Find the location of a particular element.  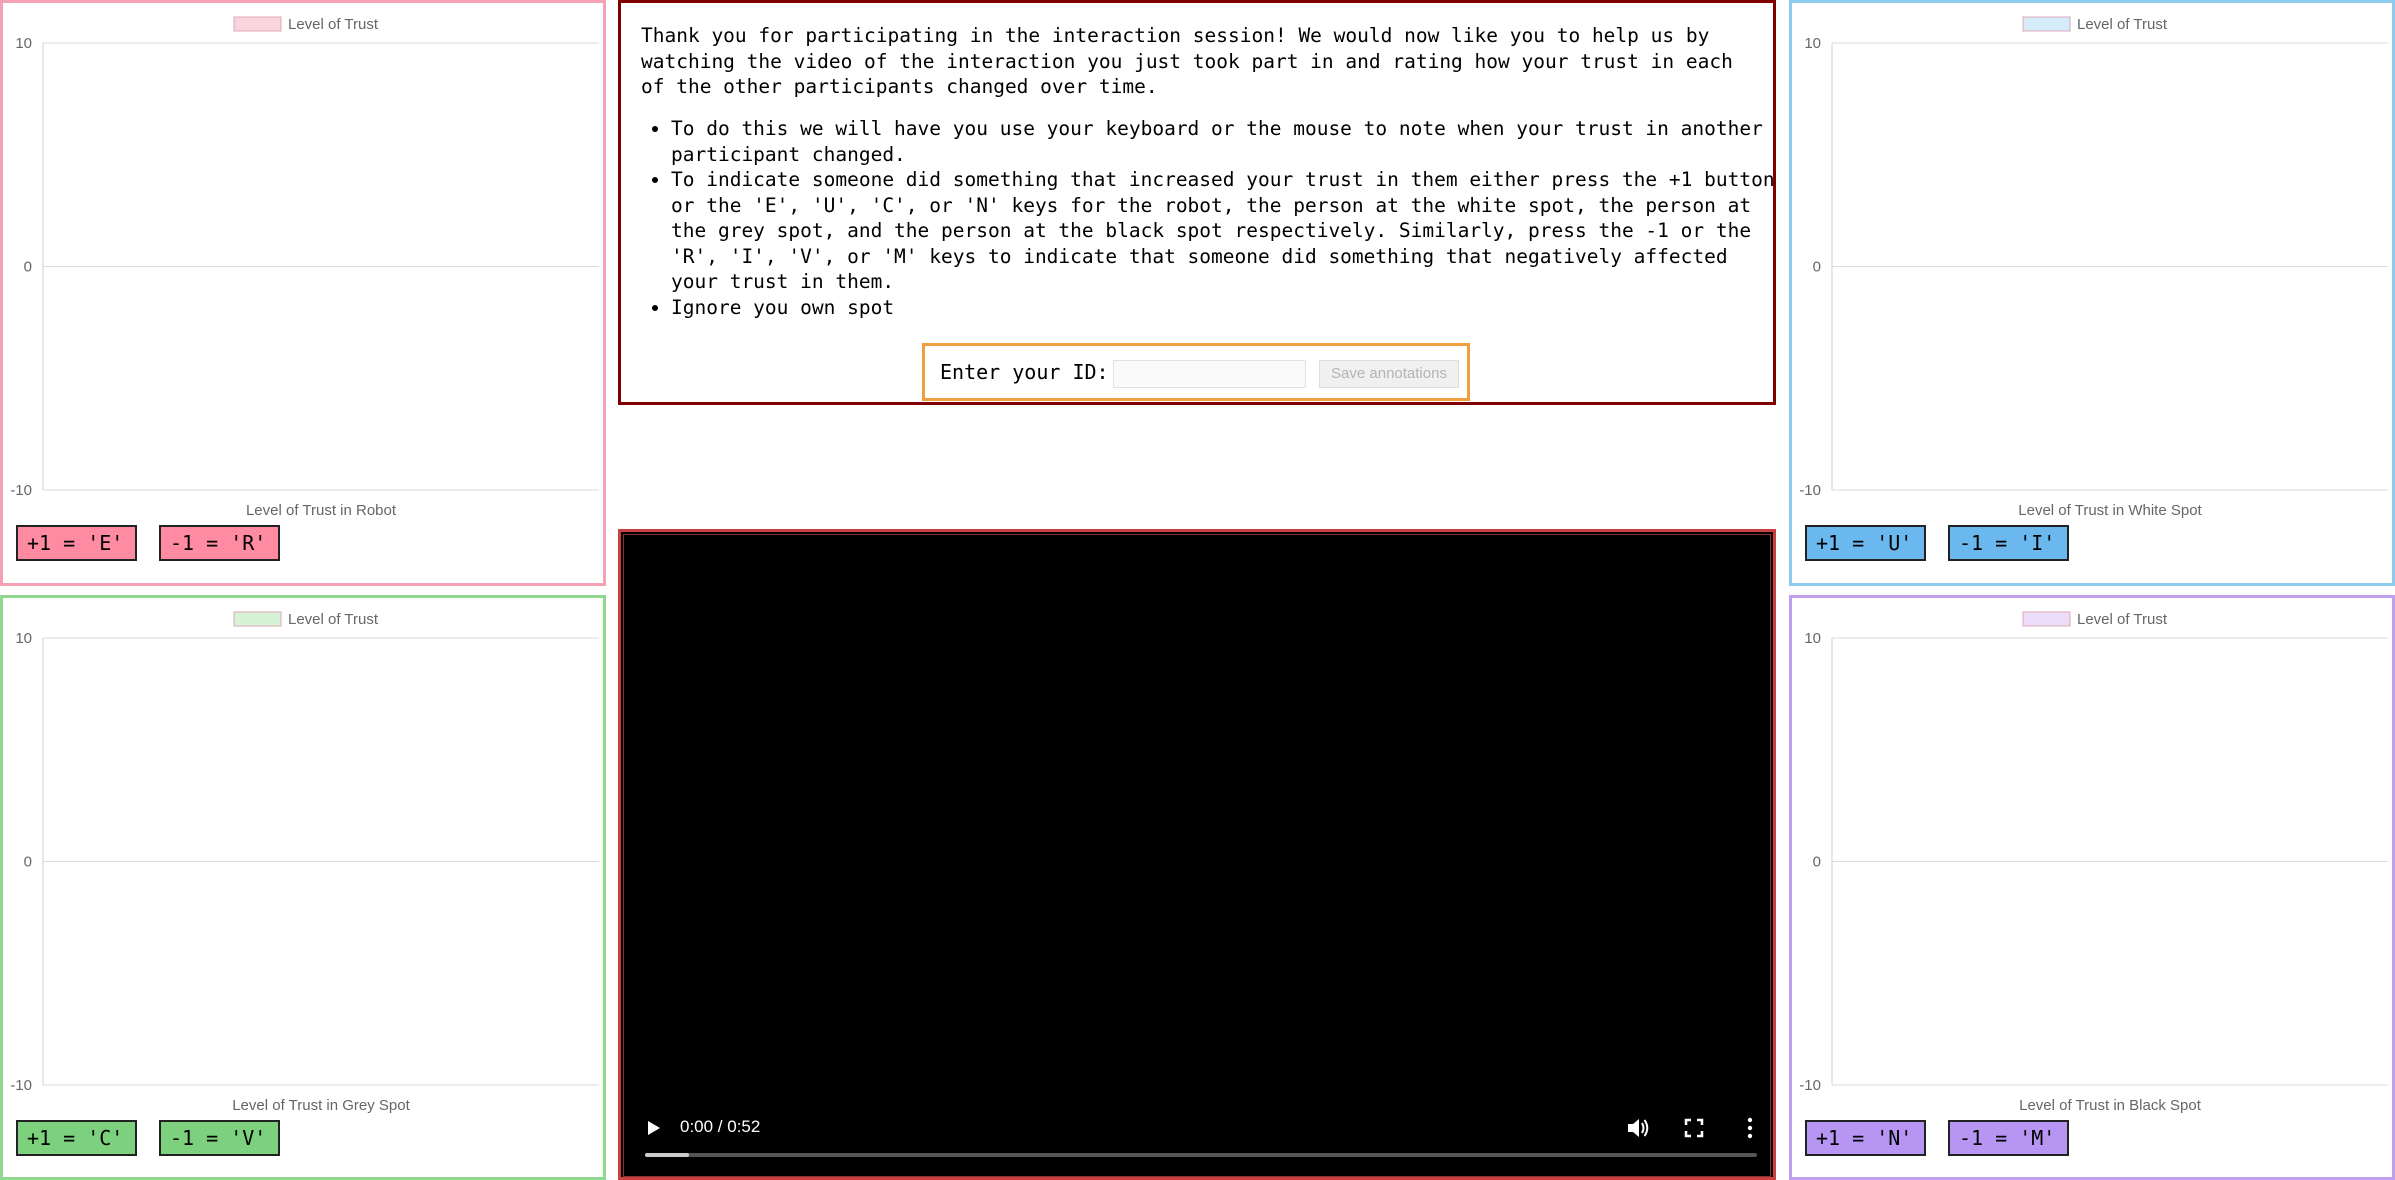

volume-icon is located at coordinates (1638, 1128).